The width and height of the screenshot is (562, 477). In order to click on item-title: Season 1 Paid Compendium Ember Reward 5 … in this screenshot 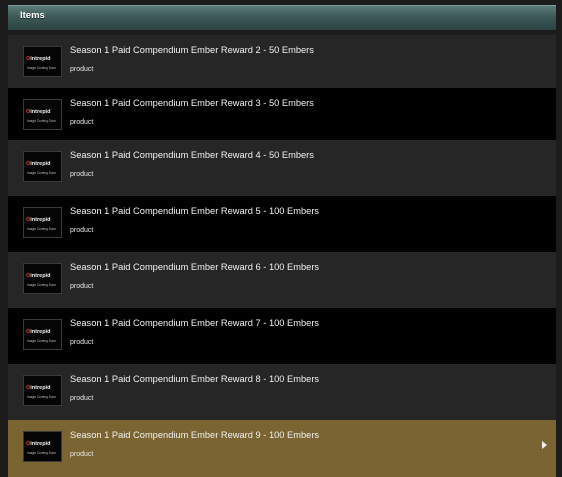, I will do `click(195, 211)`.